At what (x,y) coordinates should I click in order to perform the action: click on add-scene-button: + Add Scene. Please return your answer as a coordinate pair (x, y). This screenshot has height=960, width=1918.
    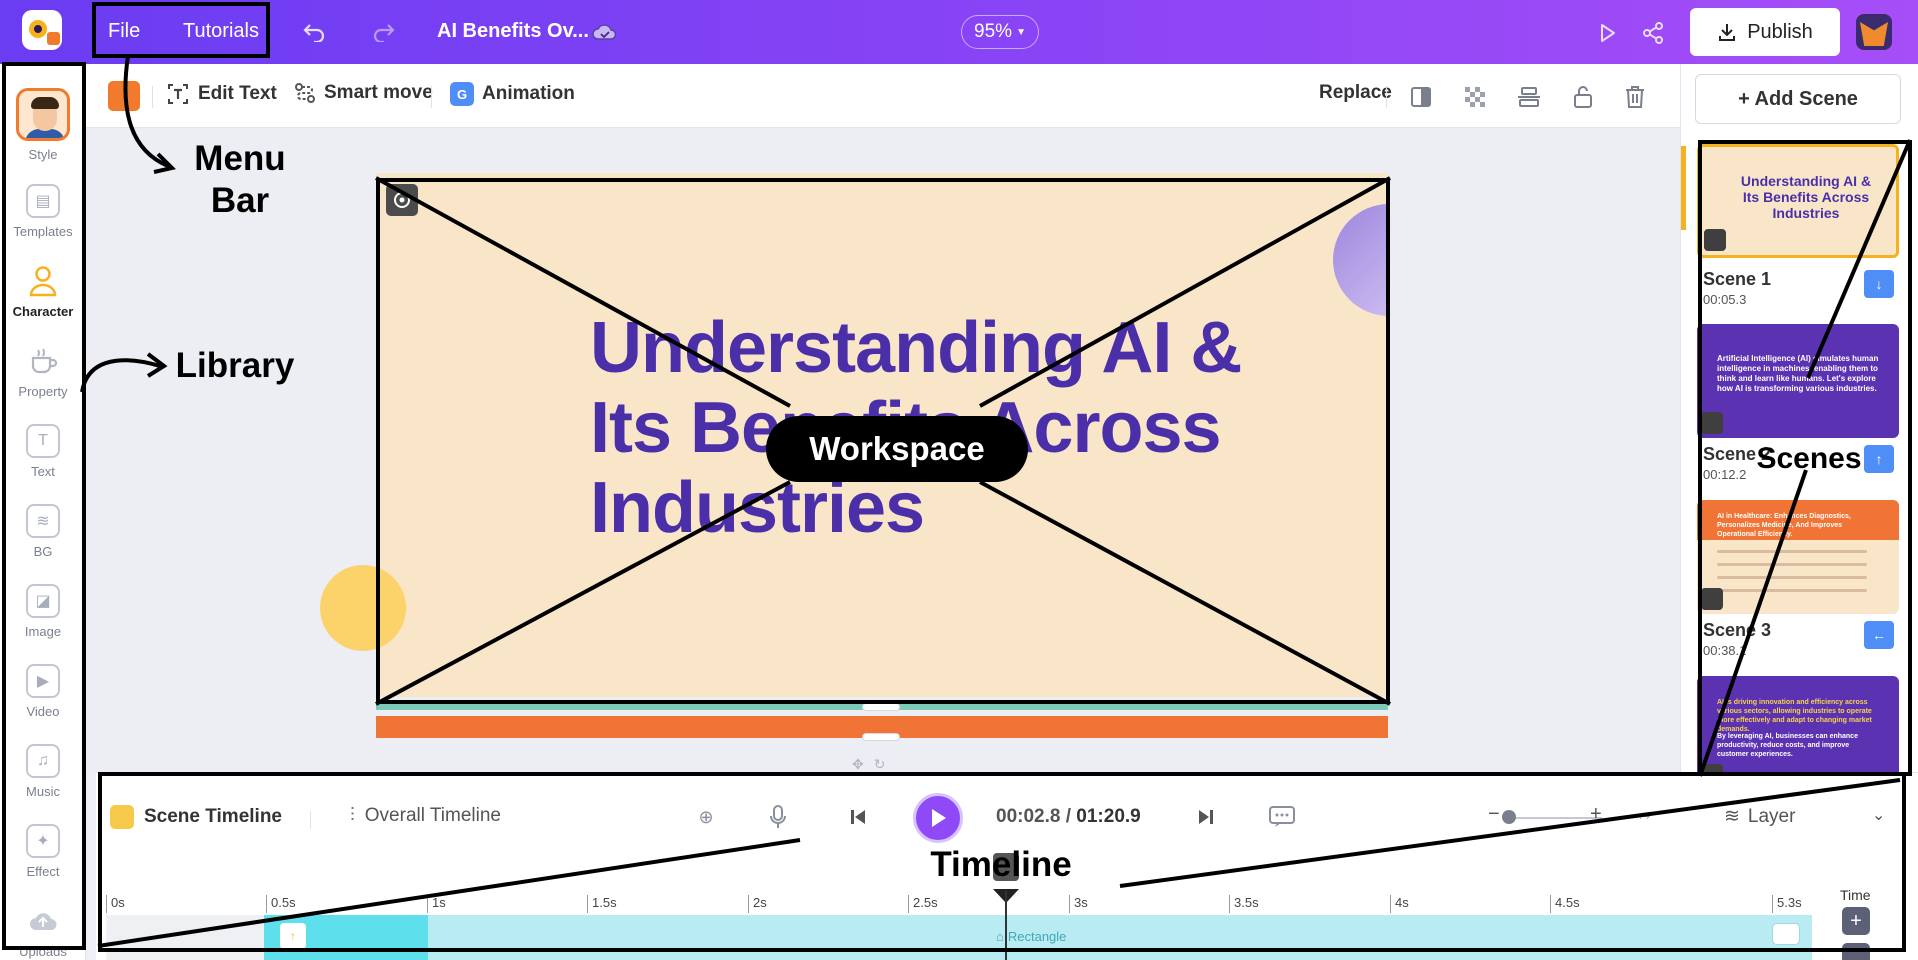
    Looking at the image, I should click on (1798, 99).